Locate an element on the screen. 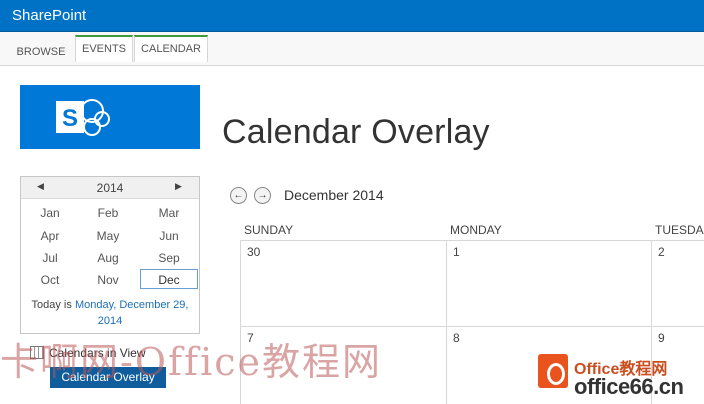  suite-bar: SharePoint is located at coordinates (352, 16).